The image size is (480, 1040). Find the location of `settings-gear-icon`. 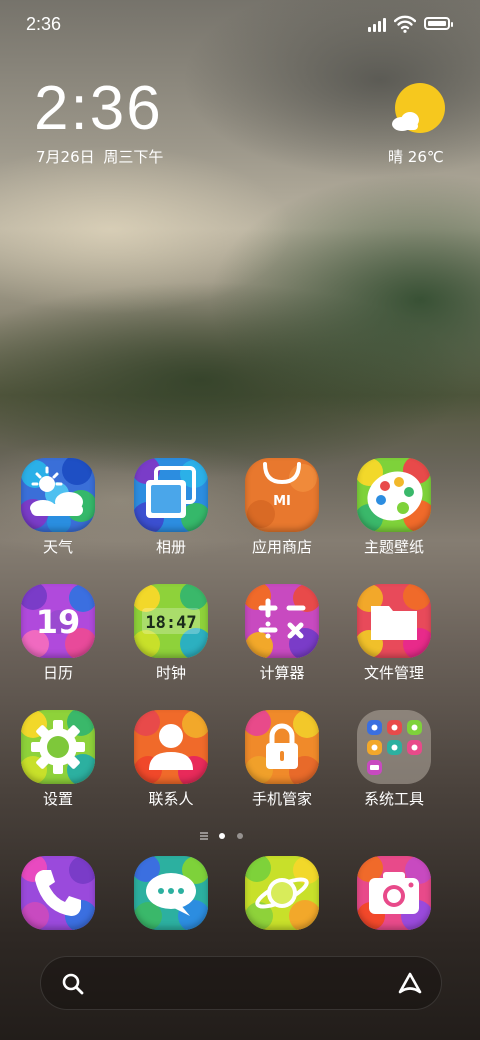

settings-gear-icon is located at coordinates (58, 747).